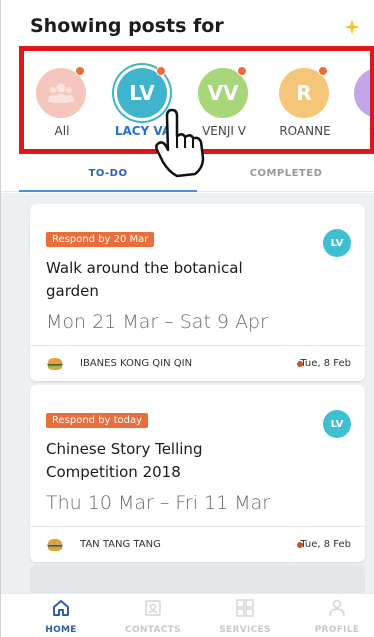  I want to click on chip-roanne: R ROANNE, so click(305, 100).